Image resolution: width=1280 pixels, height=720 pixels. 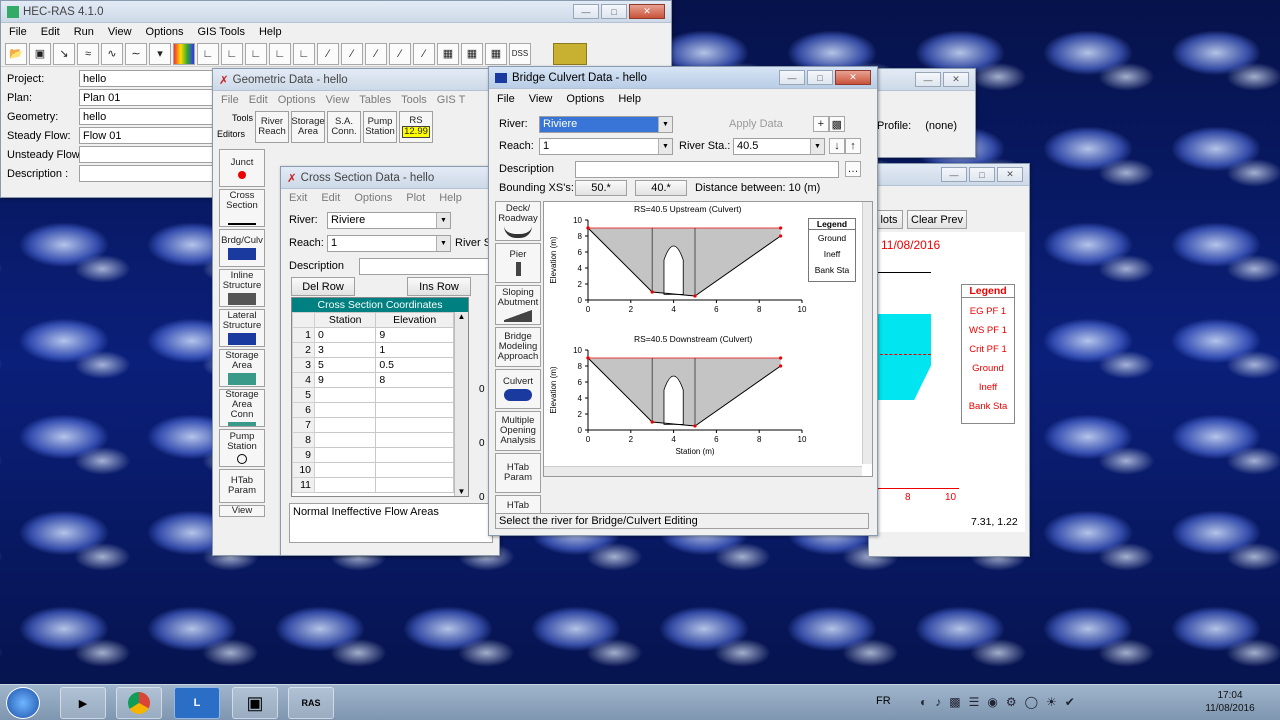 I want to click on geometry-menu-gis: GIS T, so click(x=451, y=100).